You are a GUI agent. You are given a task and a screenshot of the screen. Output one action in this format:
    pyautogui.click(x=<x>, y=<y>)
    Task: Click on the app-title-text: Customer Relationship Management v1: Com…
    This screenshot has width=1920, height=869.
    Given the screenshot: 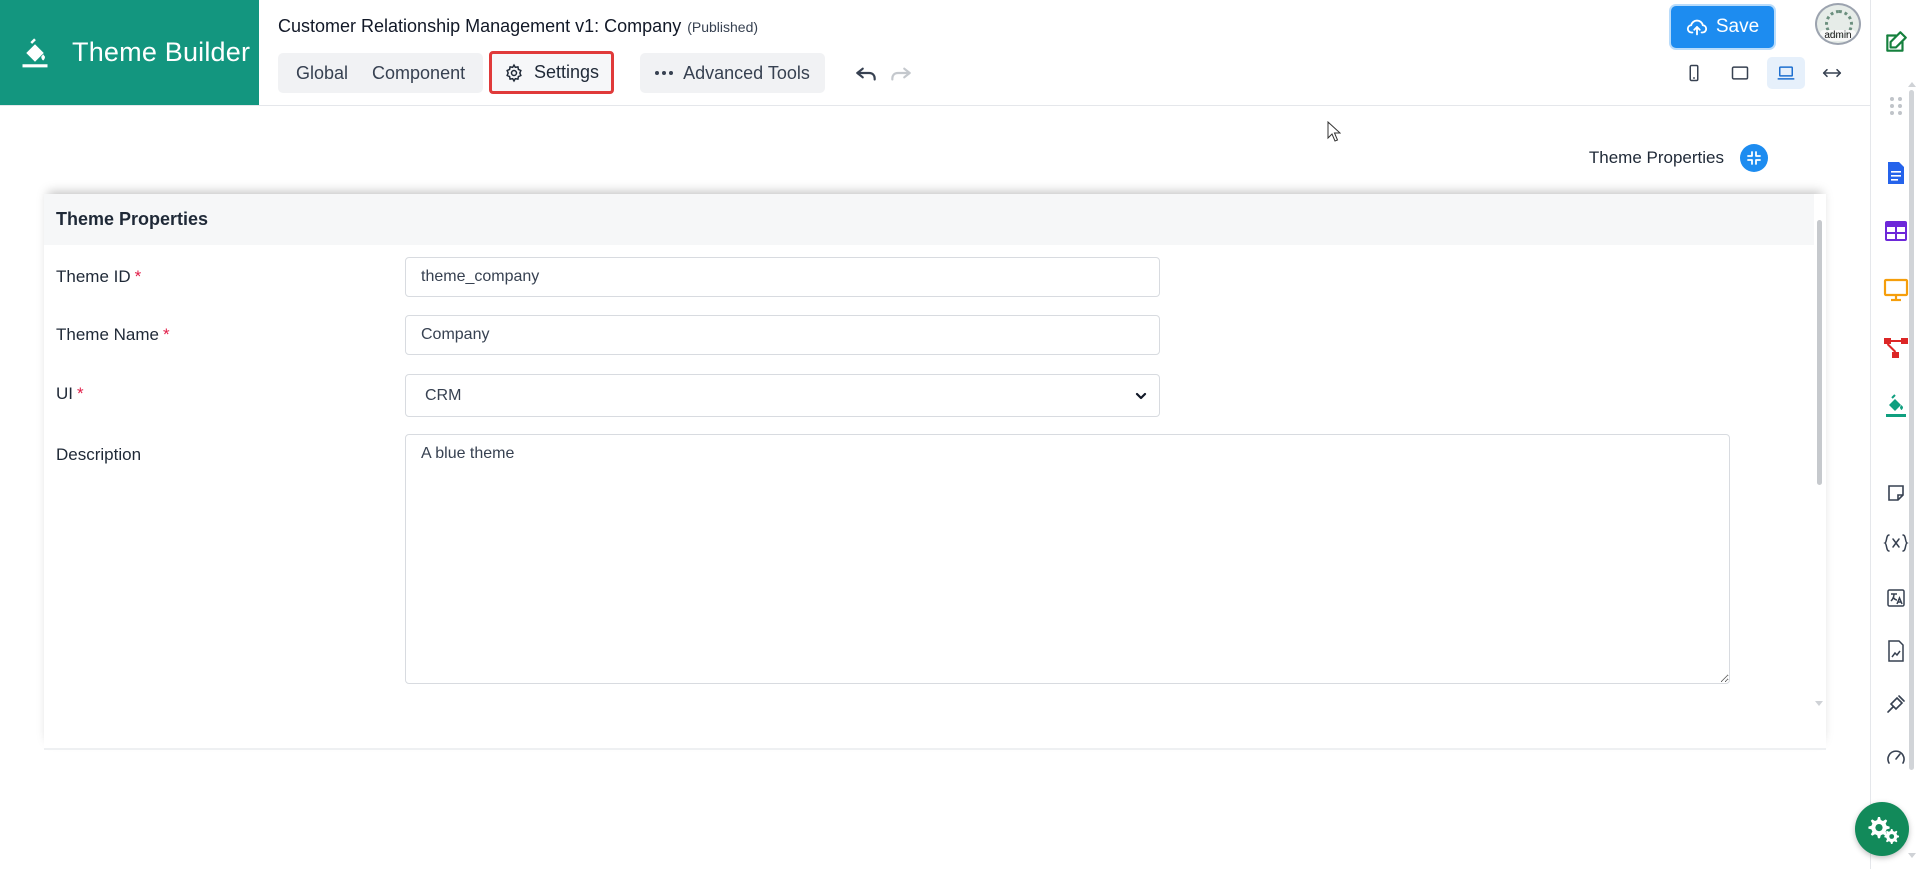 What is the action you would take?
    pyautogui.click(x=480, y=26)
    